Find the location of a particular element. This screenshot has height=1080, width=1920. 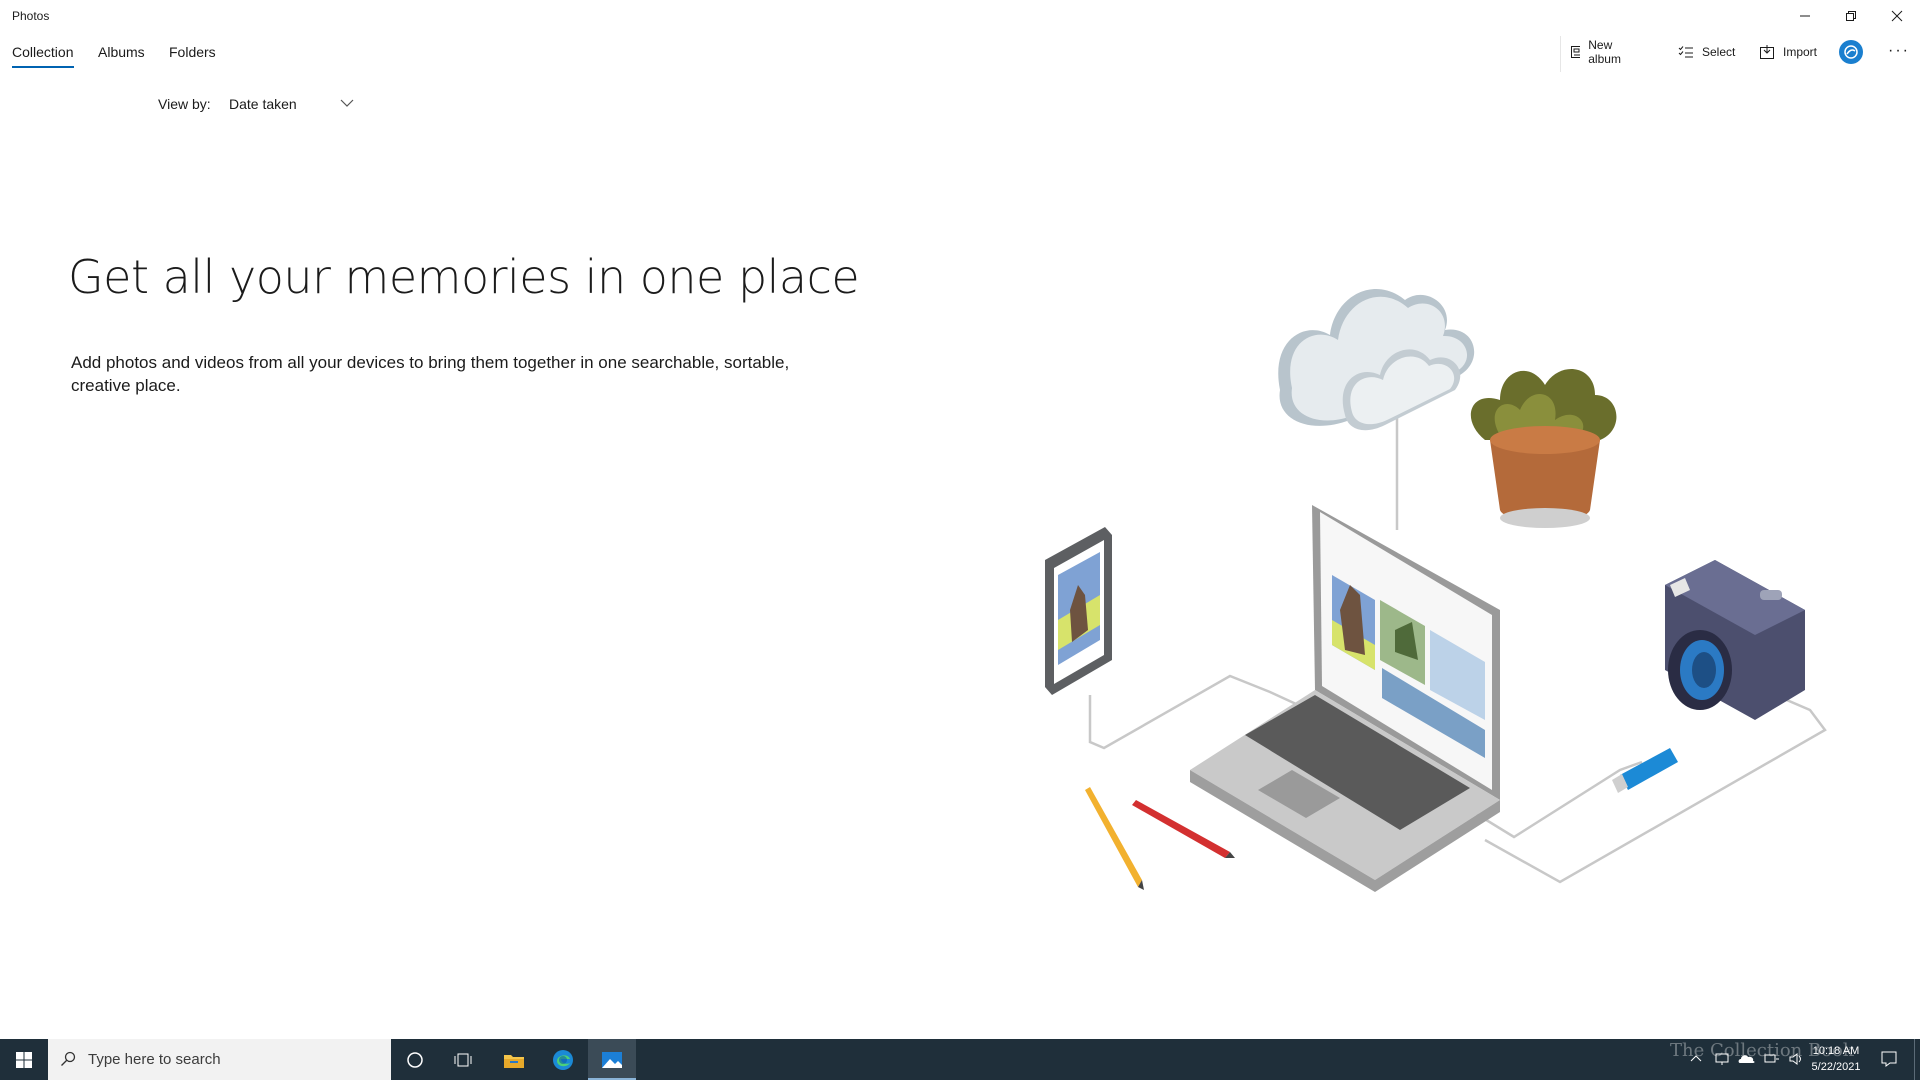

new-album-icon is located at coordinates (1576, 52).